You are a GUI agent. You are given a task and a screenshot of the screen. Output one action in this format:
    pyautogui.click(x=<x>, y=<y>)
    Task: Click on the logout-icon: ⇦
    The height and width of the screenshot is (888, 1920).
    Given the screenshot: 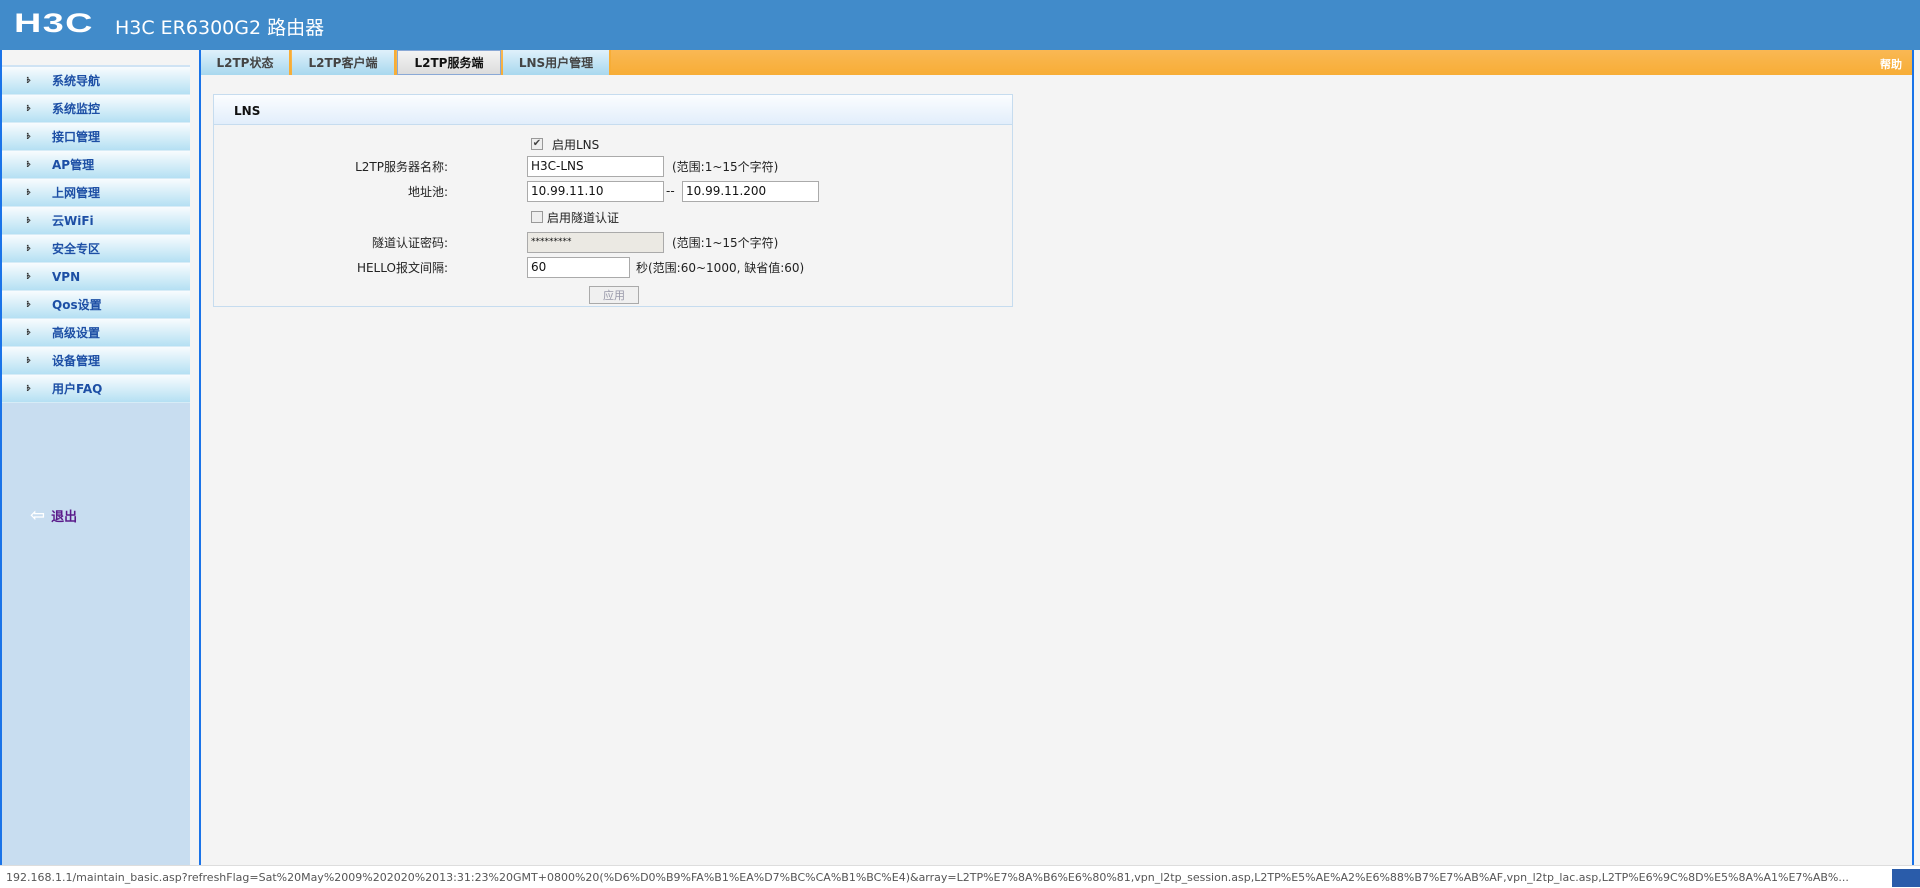 What is the action you would take?
    pyautogui.click(x=38, y=515)
    